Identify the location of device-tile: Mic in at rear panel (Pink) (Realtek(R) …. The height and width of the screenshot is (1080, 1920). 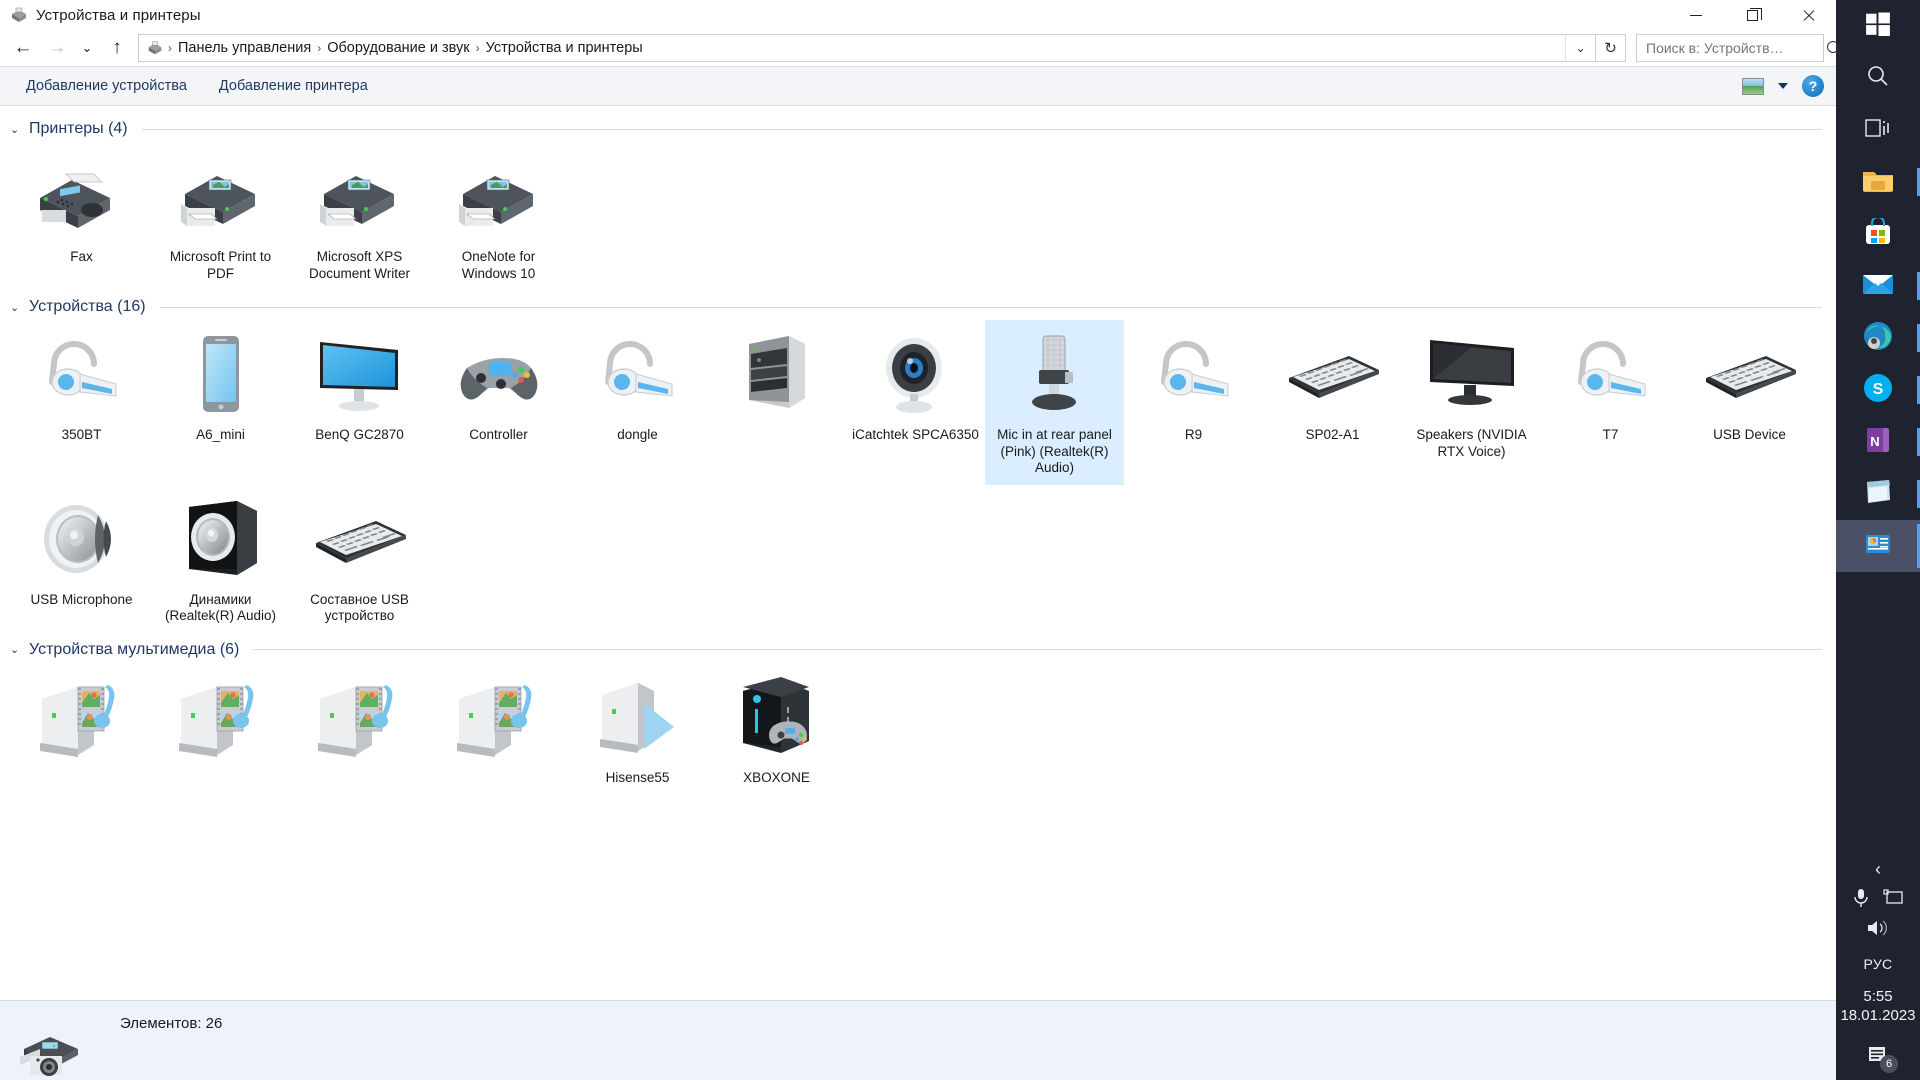
(1054, 402).